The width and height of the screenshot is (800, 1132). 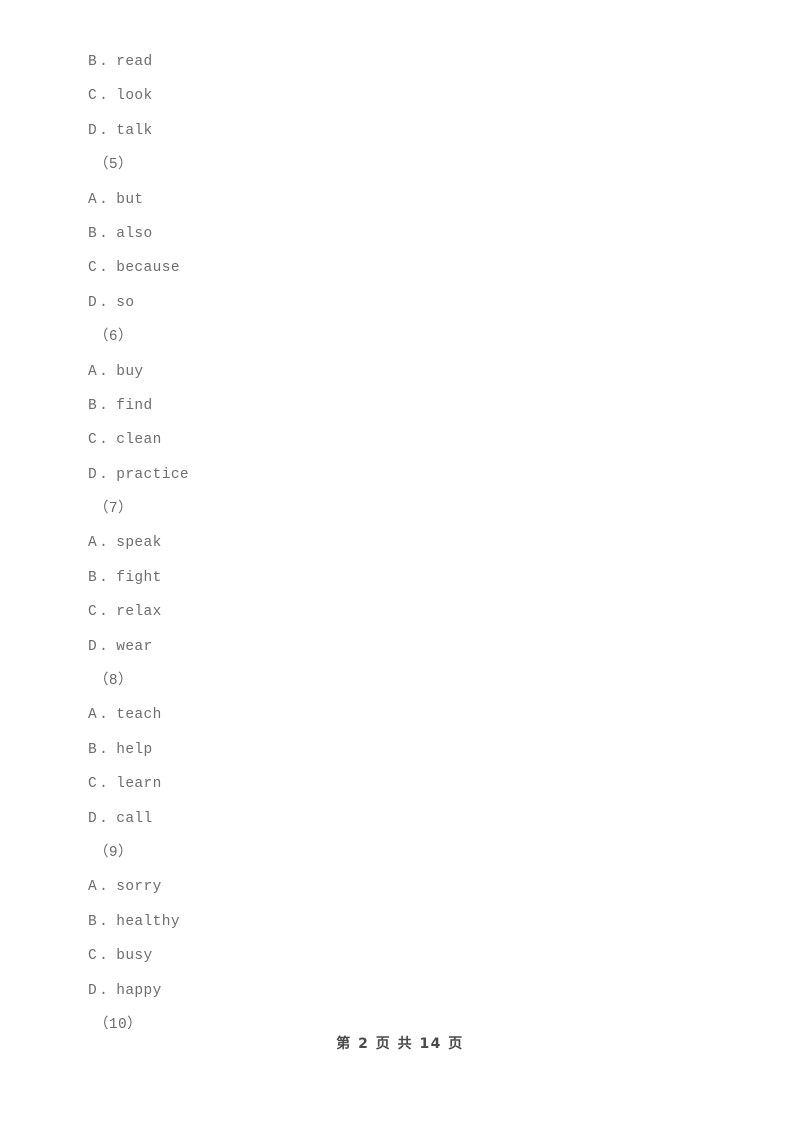 I want to click on answer-option: B. read, so click(x=408, y=62).